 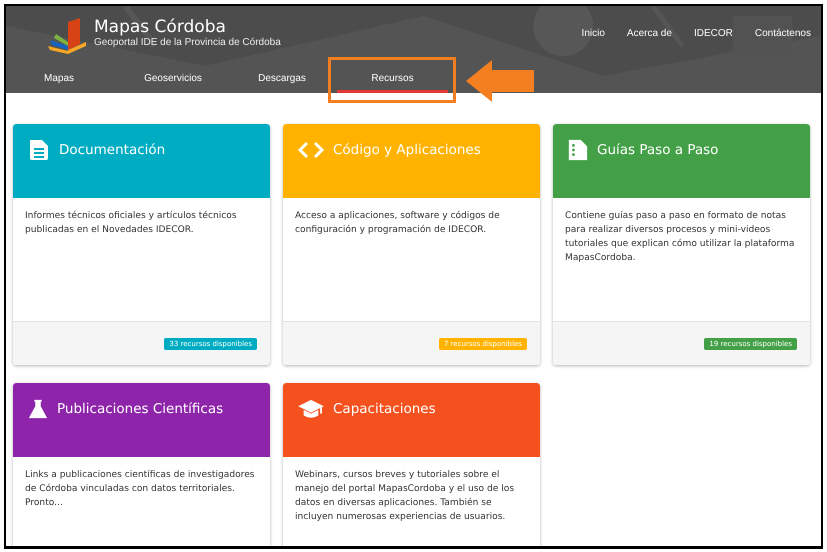 I want to click on flask-icon, so click(x=38, y=409).